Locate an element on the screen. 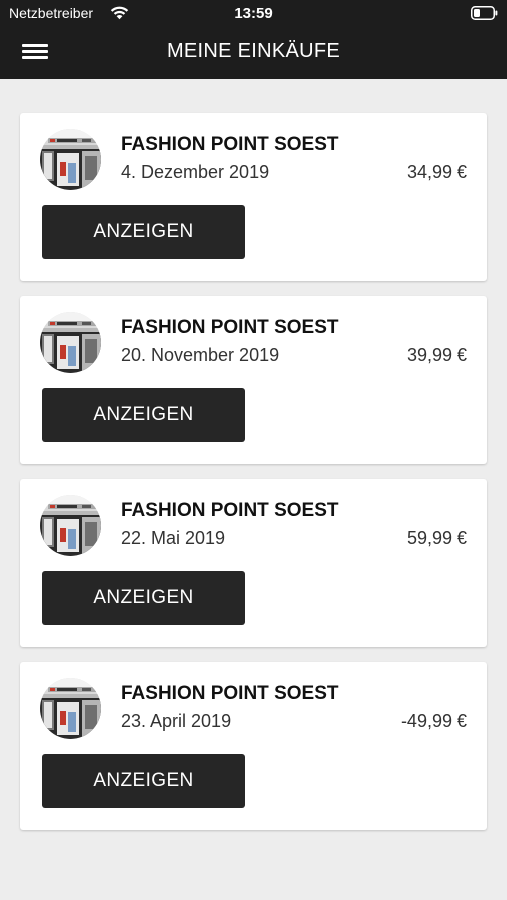 The image size is (507, 900). status-time: 13:59 is located at coordinates (253, 13).